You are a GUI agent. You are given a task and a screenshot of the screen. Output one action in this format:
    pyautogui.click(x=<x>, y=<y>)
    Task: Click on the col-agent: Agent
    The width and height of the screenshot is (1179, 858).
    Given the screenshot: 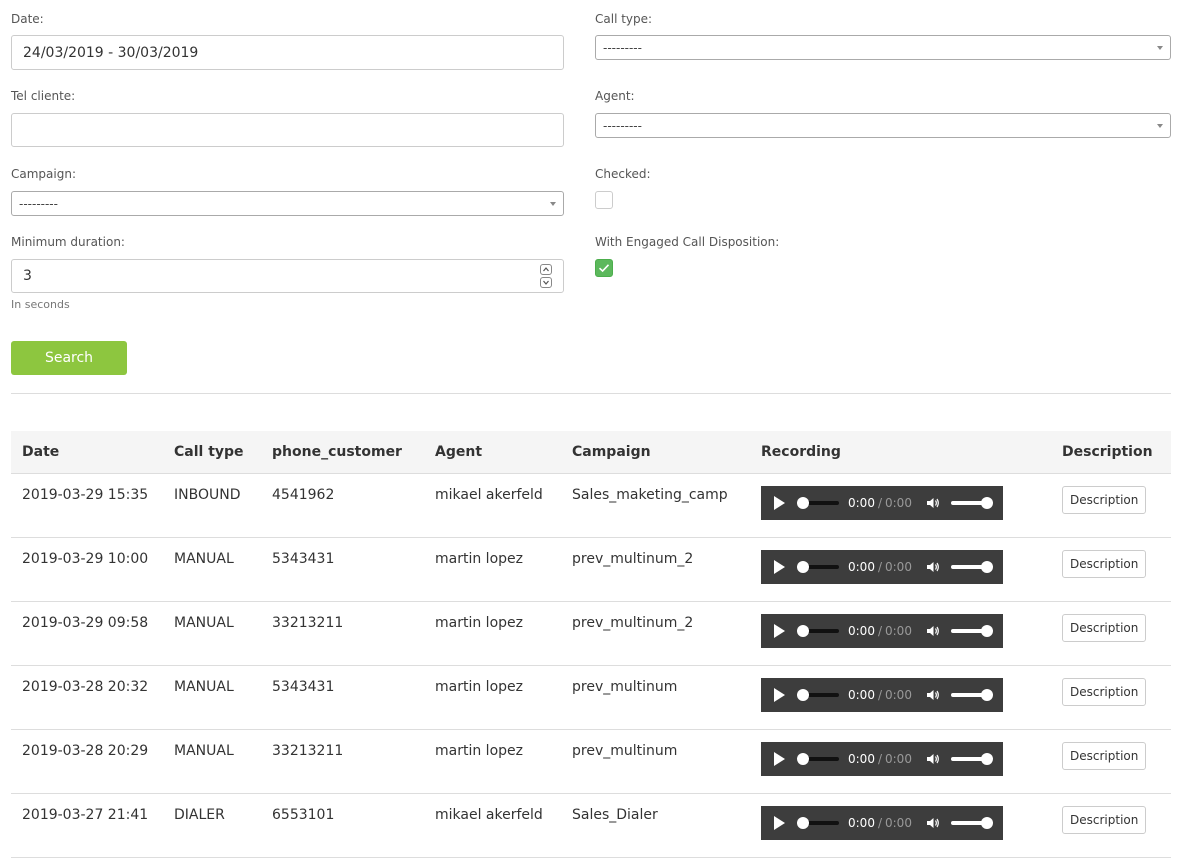 What is the action you would take?
    pyautogui.click(x=492, y=452)
    